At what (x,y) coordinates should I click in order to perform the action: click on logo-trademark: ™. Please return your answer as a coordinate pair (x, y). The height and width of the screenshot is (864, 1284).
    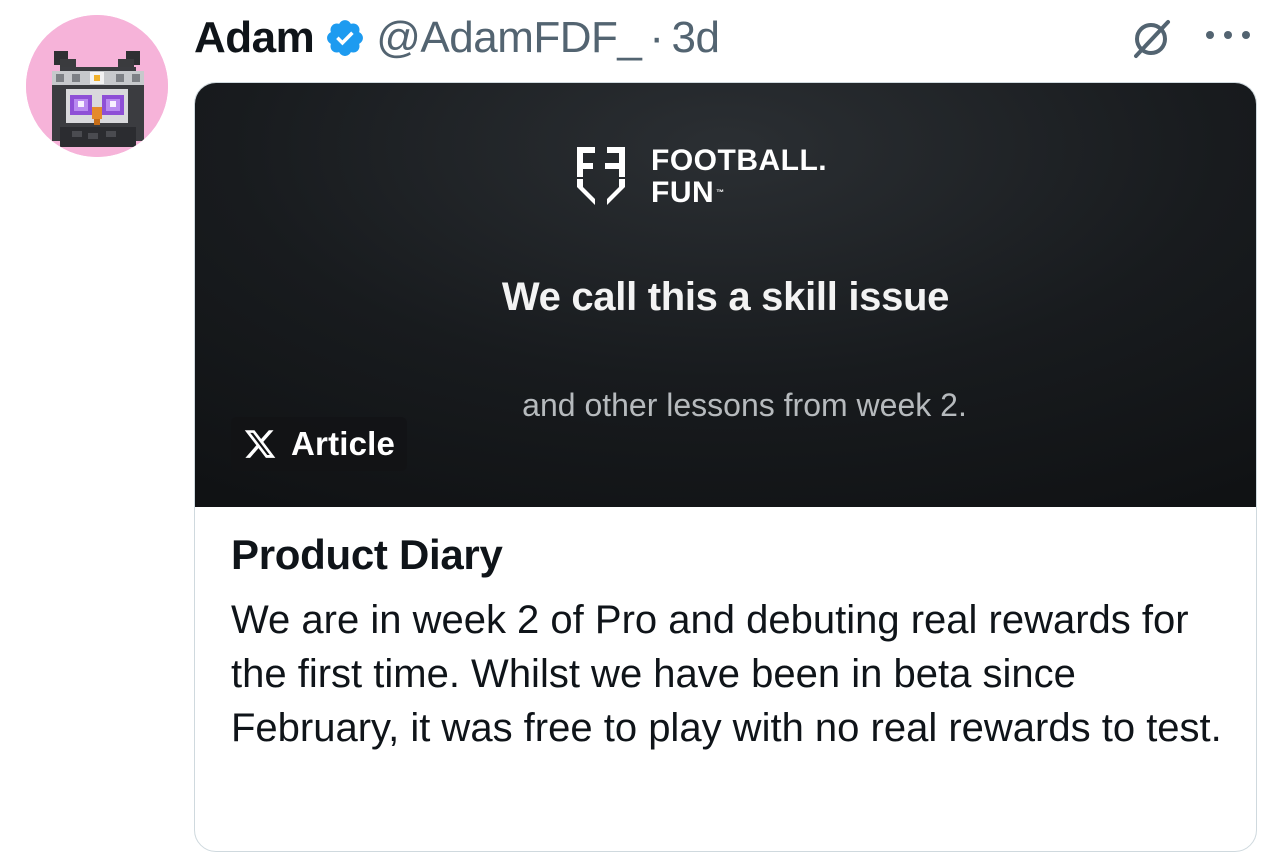
    Looking at the image, I should click on (720, 192).